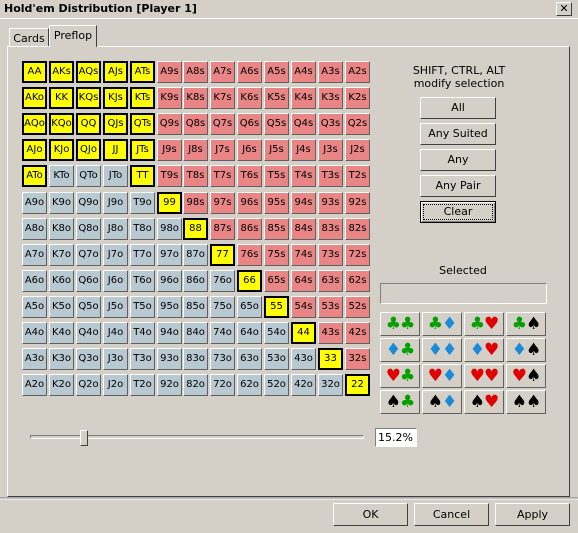 The height and width of the screenshot is (533, 578). I want to click on suit-combo-button: ♥♣, so click(400, 376).